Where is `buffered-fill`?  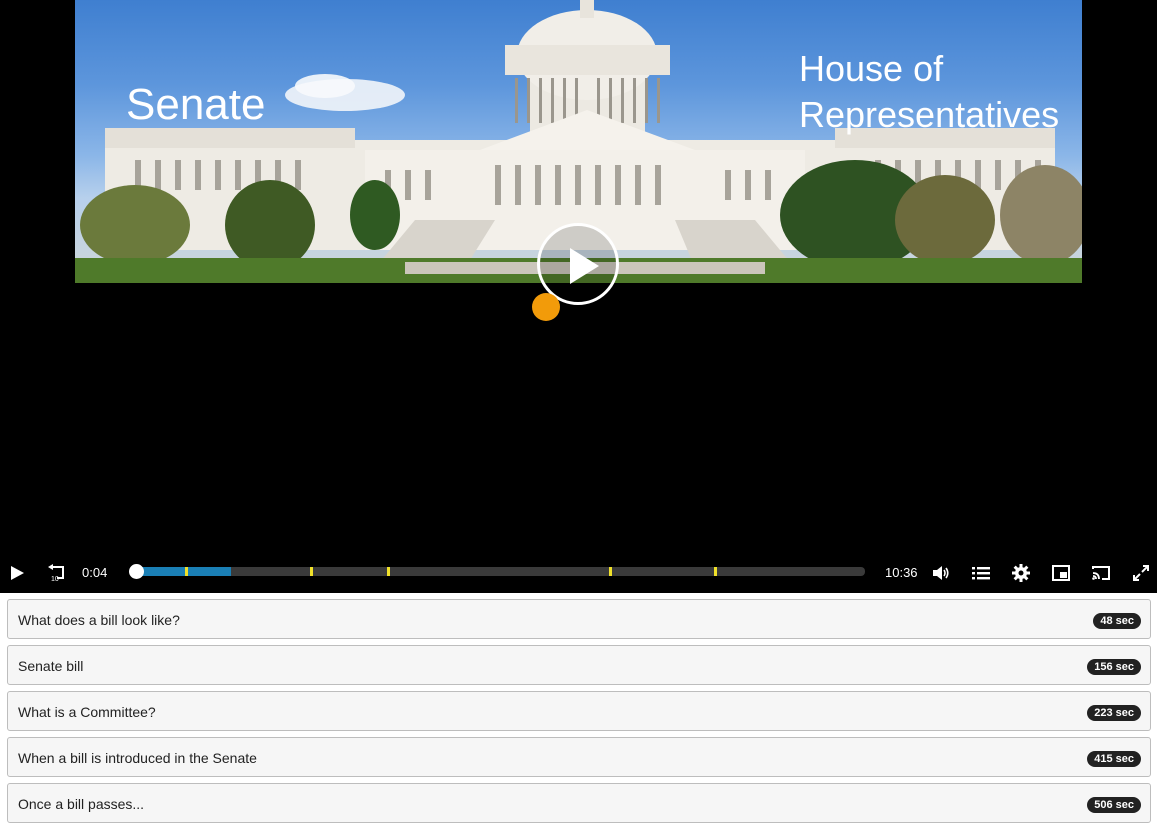 buffered-fill is located at coordinates (181, 571).